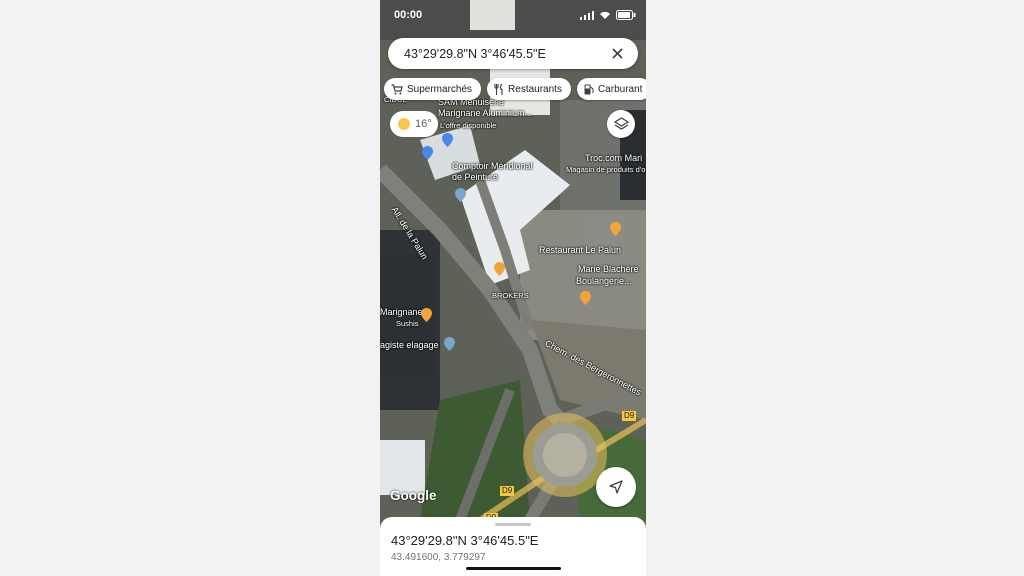  What do you see at coordinates (401, 312) in the screenshot?
I see `map-label-marignane: Marignane` at bounding box center [401, 312].